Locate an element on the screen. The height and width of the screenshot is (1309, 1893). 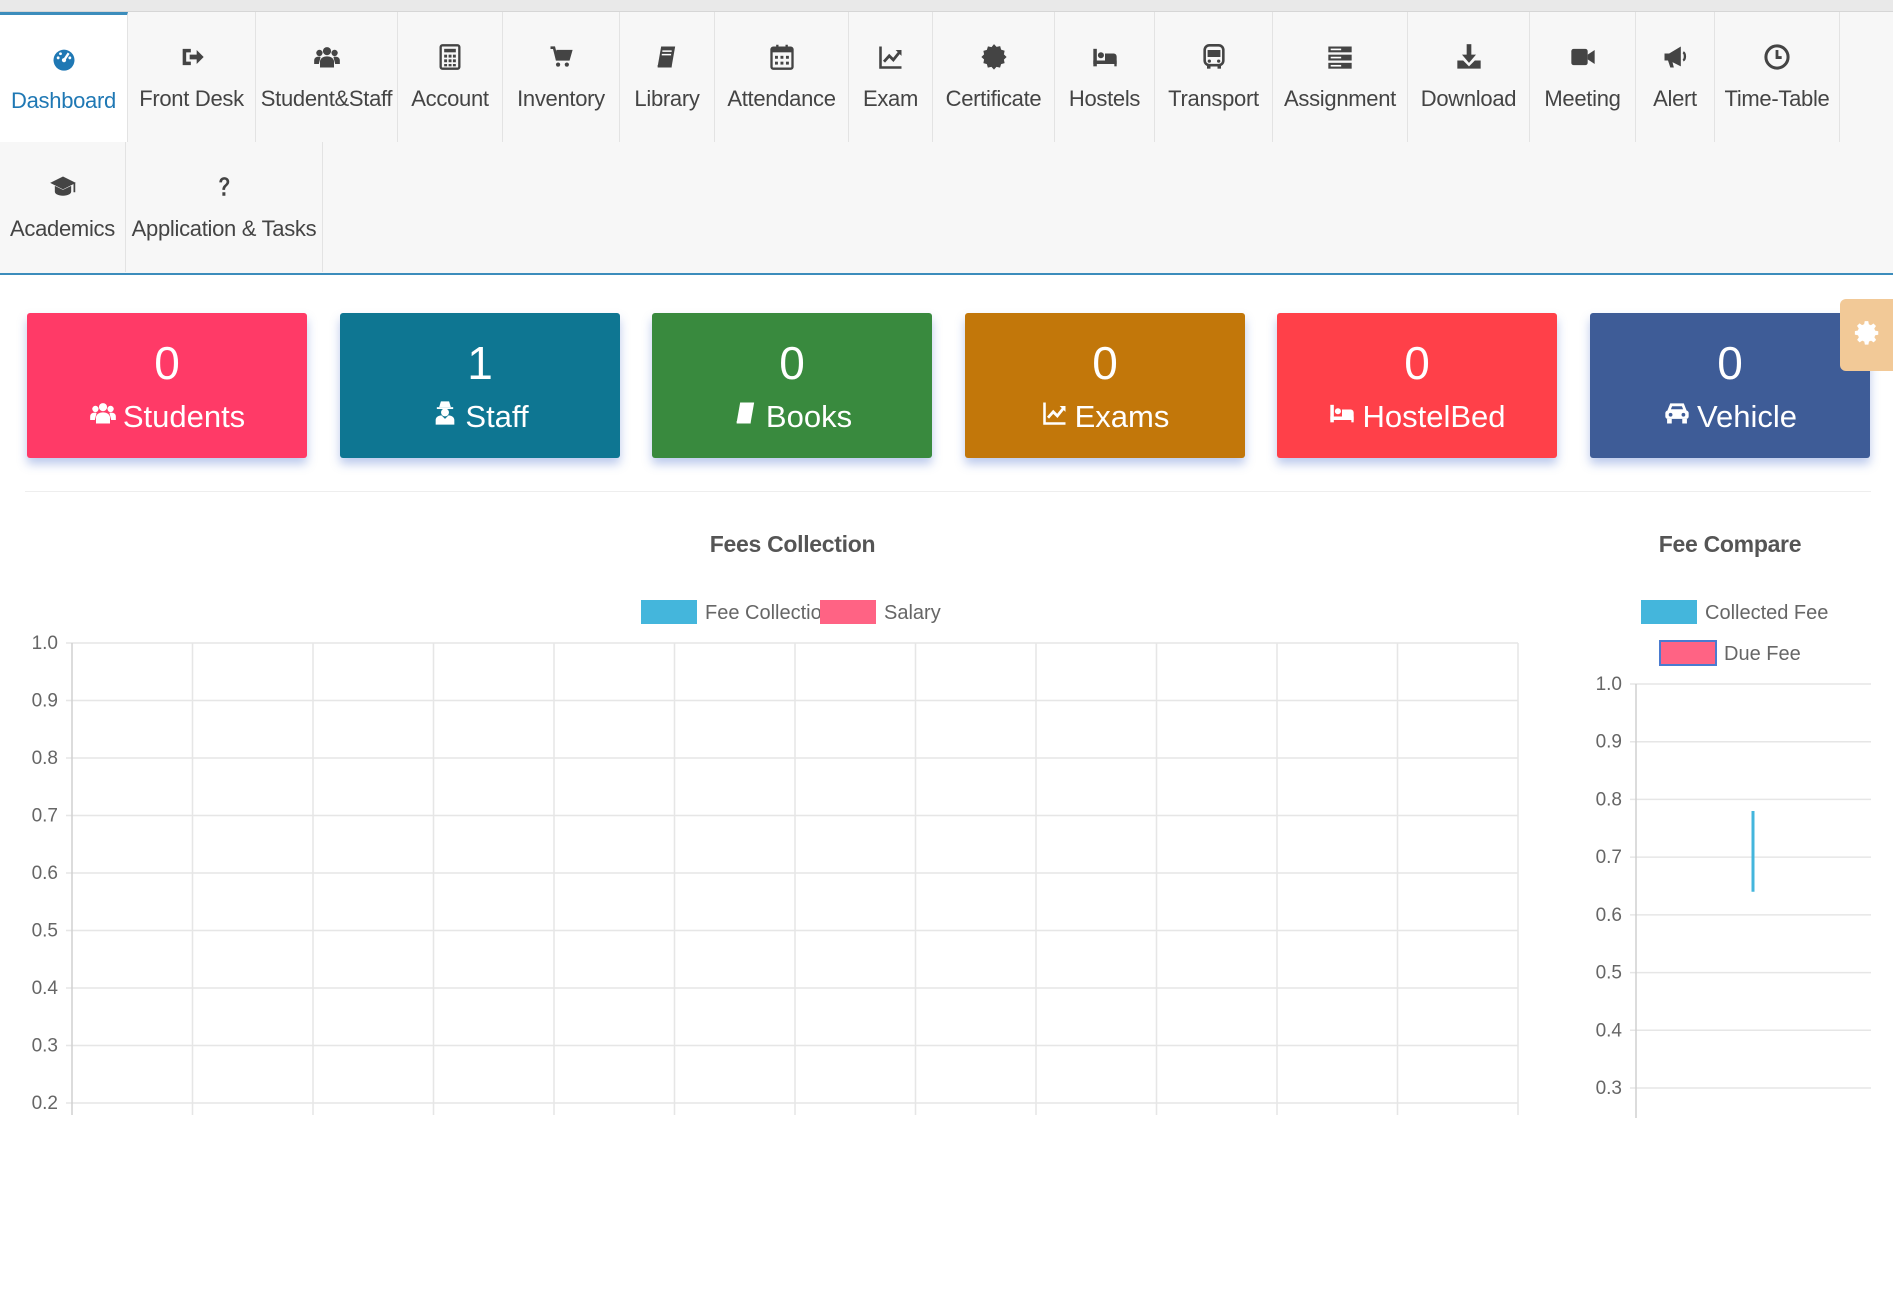
server-icon is located at coordinates (1340, 57).